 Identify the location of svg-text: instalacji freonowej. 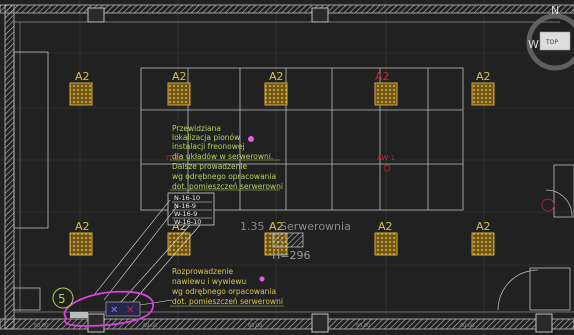
(208, 146).